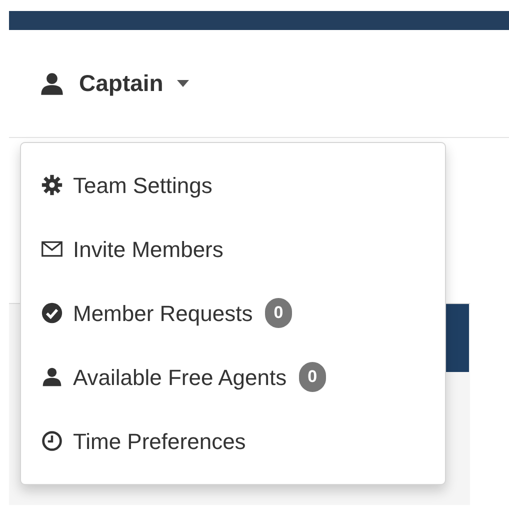 This screenshot has width=509, height=506. I want to click on caret-icon, so click(183, 84).